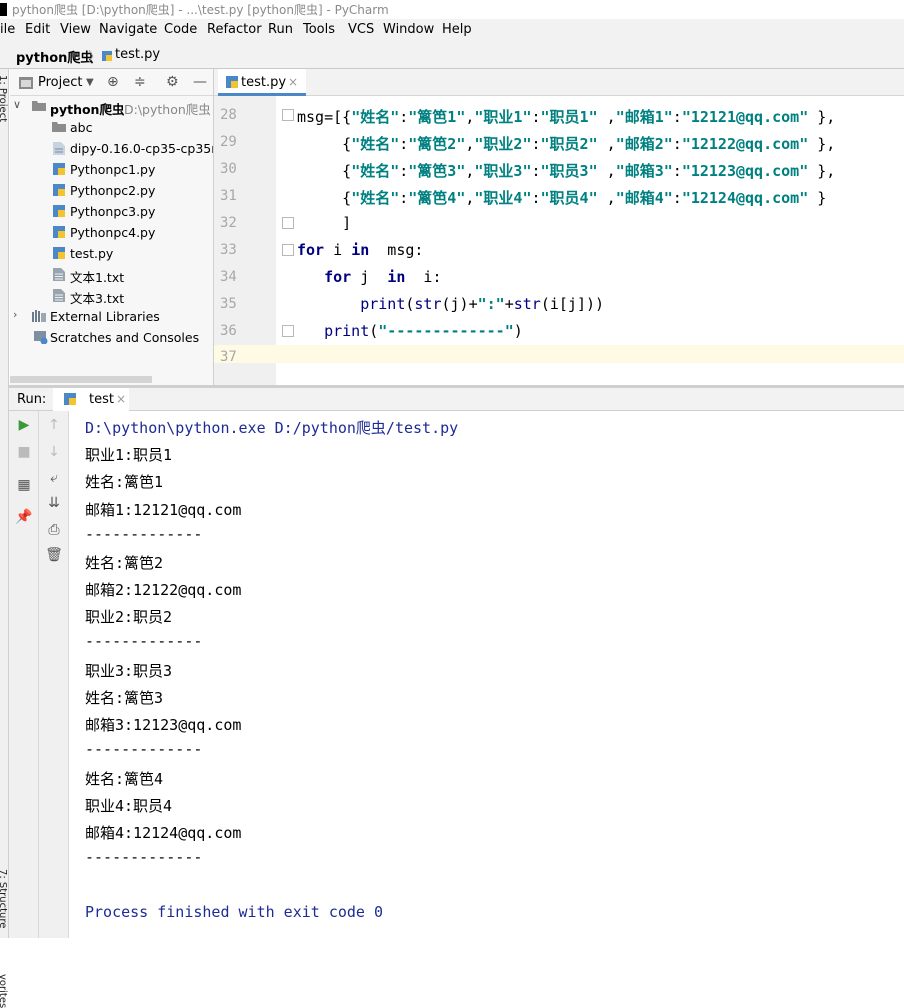 This screenshot has height=1008, width=904. I want to click on menu-refactor: Refactor, so click(234, 29).